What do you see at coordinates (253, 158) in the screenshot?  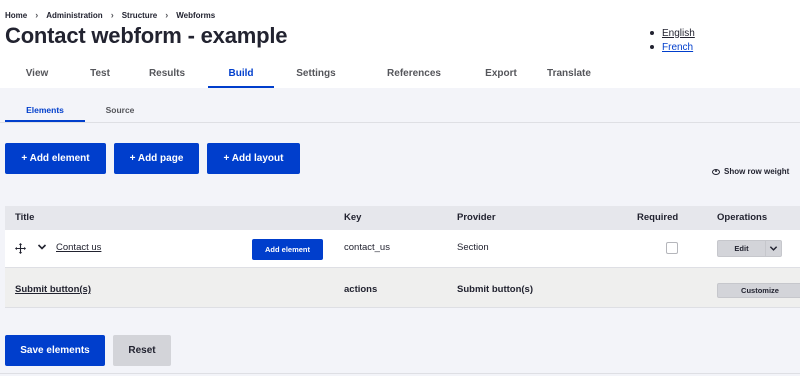 I see `add-layout-button: + Add layout` at bounding box center [253, 158].